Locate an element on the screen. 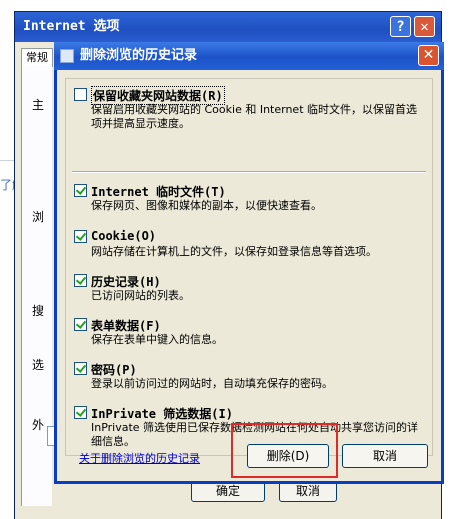 This screenshot has height=519, width=472. option-desc: 登录以前访问过的网站时，自动填充保存的密码。 is located at coordinates (212, 383).